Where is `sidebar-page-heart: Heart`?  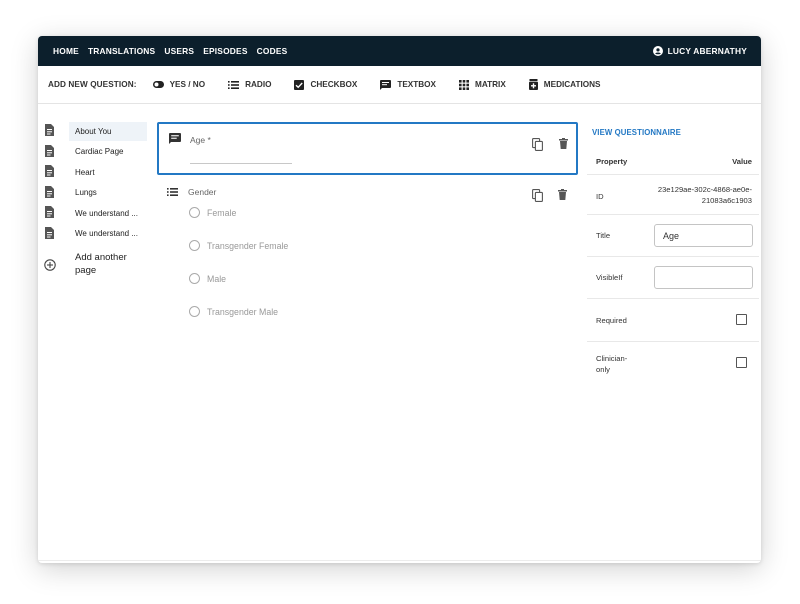
sidebar-page-heart: Heart is located at coordinates (93, 172).